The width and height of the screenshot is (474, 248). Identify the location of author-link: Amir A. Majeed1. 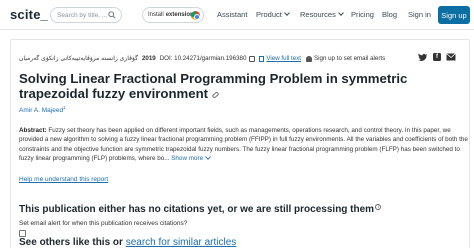
(42, 109).